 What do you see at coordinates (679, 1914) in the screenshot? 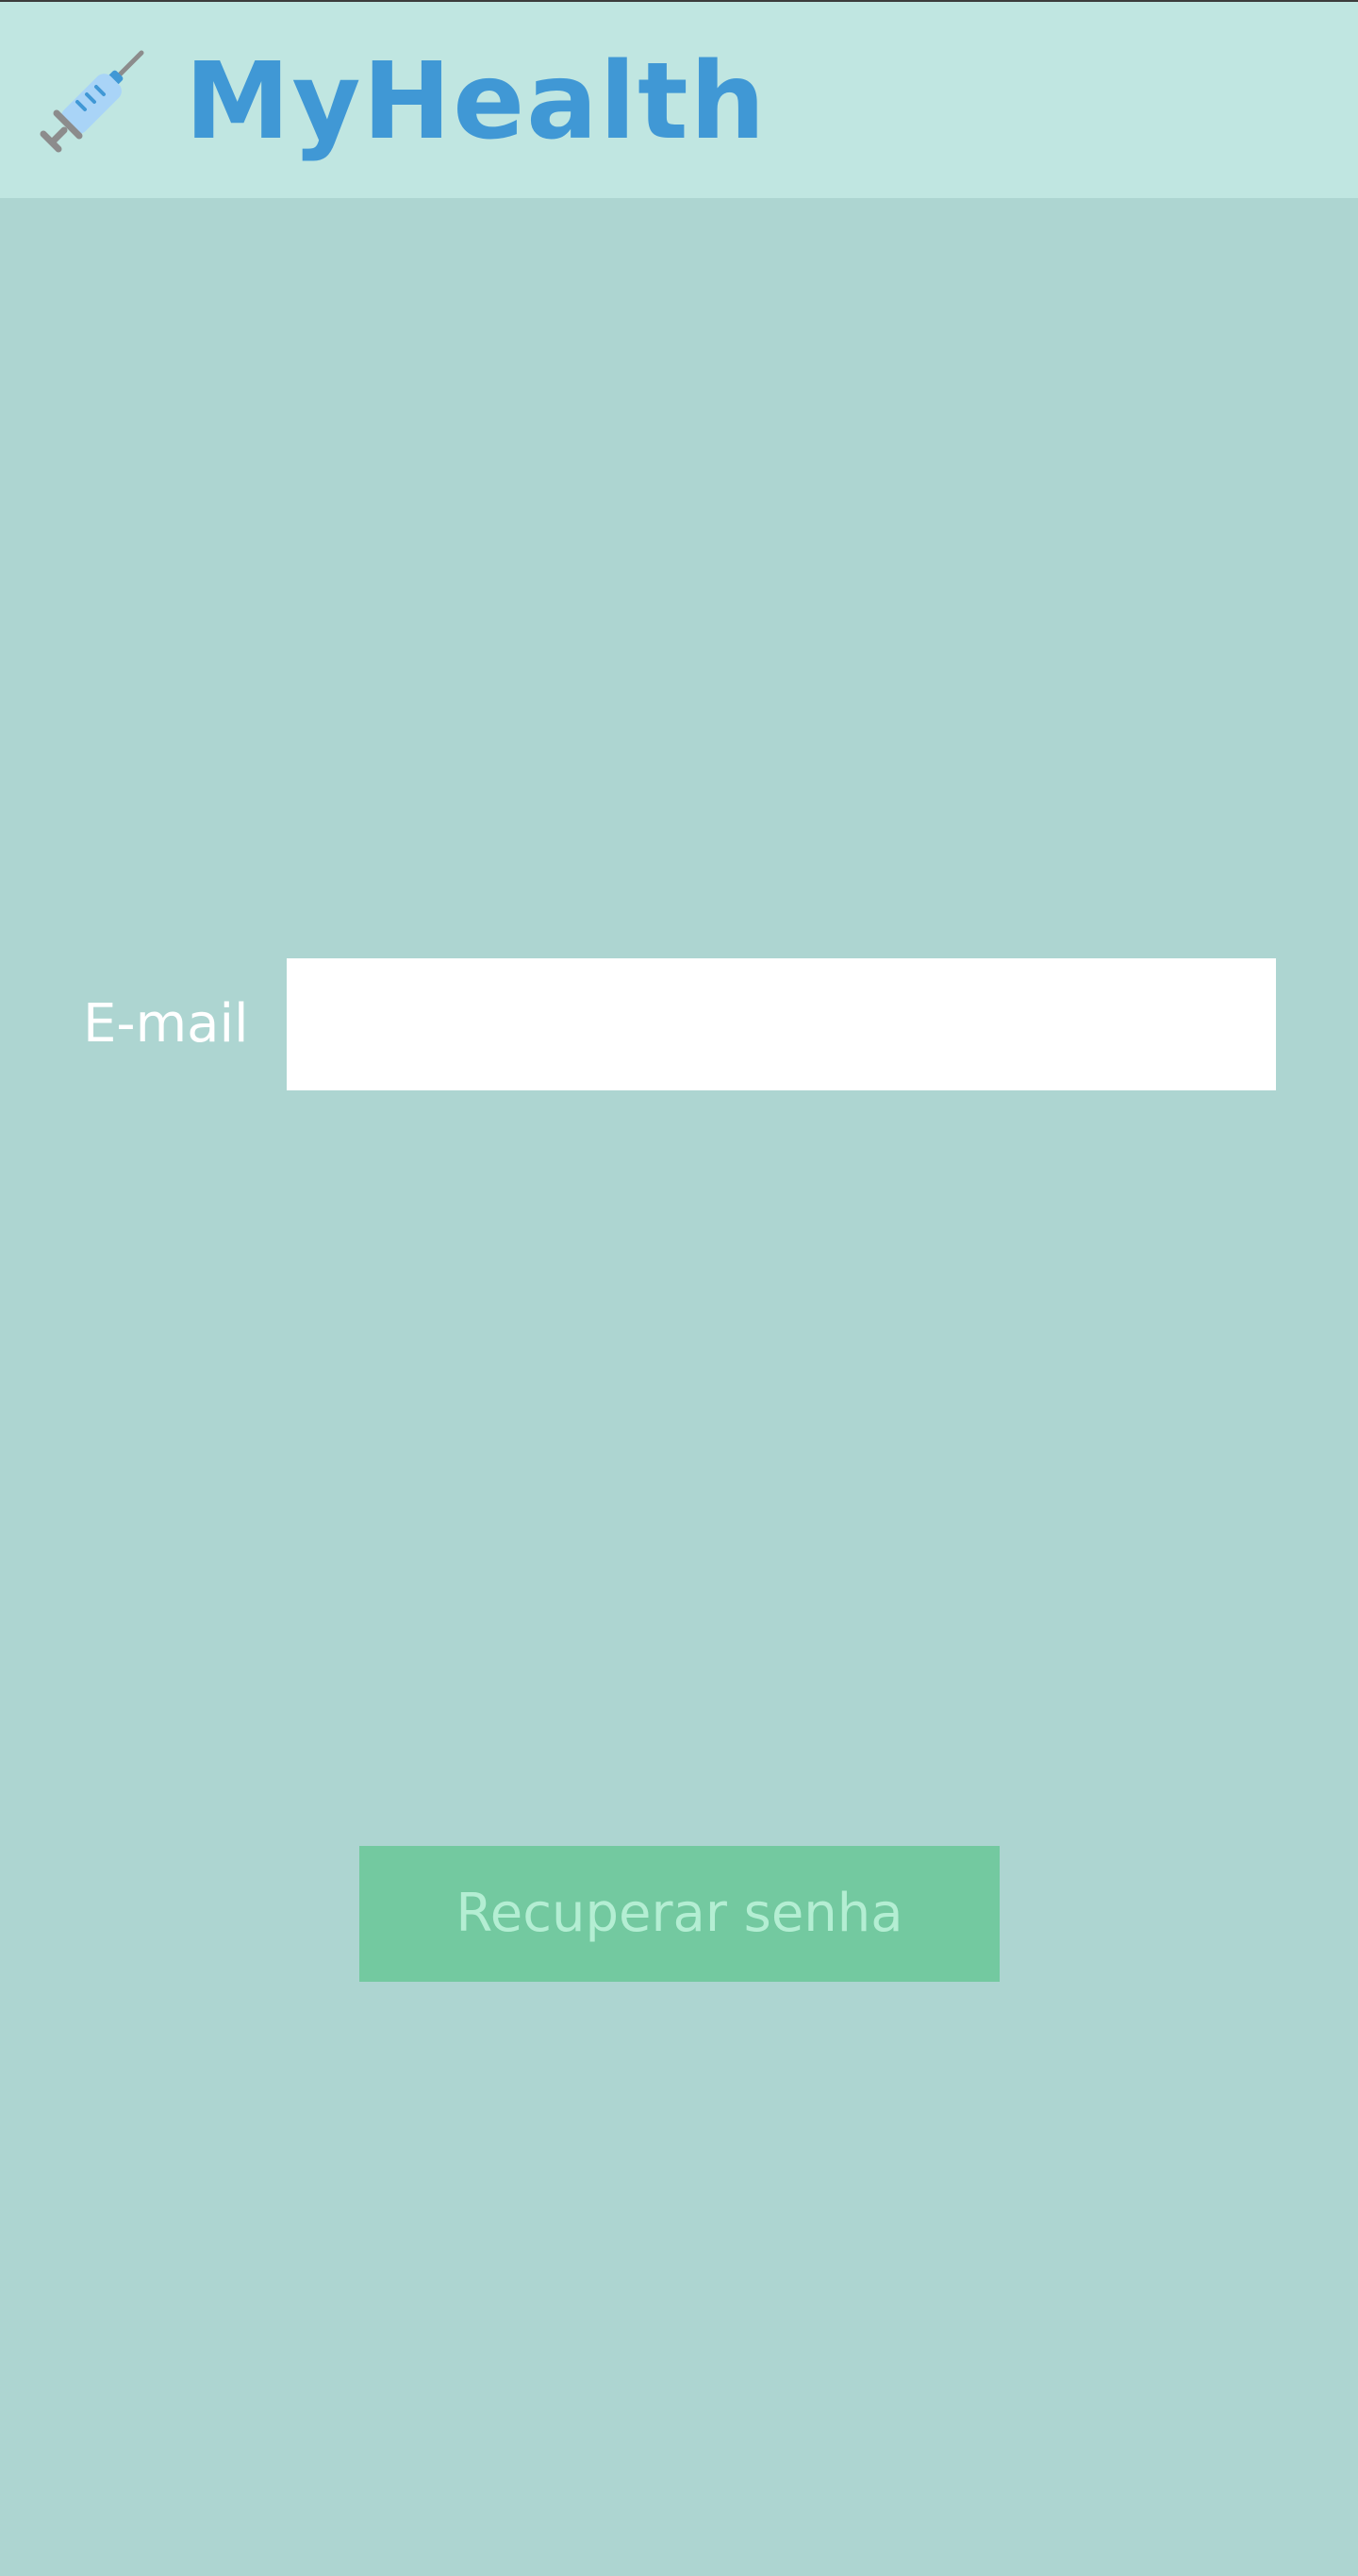
I see `recover-password-button: Recuperar senha` at bounding box center [679, 1914].